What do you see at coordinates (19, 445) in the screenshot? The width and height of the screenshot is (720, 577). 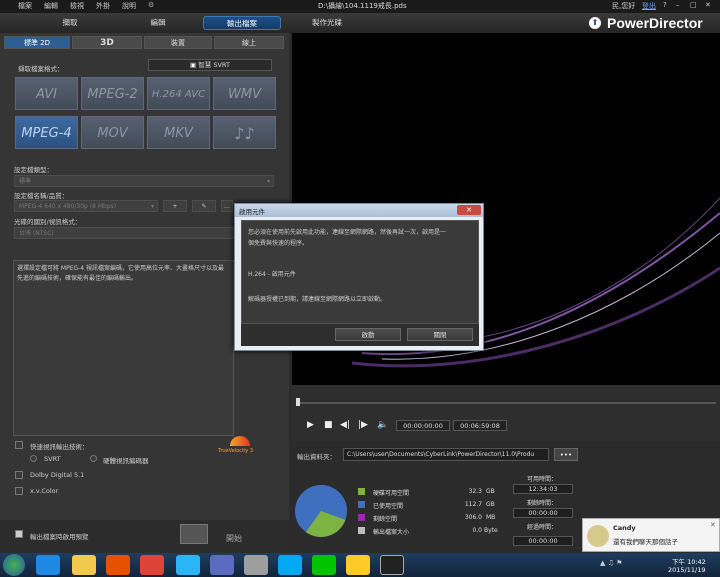 I see `fast-render-checkbox` at bounding box center [19, 445].